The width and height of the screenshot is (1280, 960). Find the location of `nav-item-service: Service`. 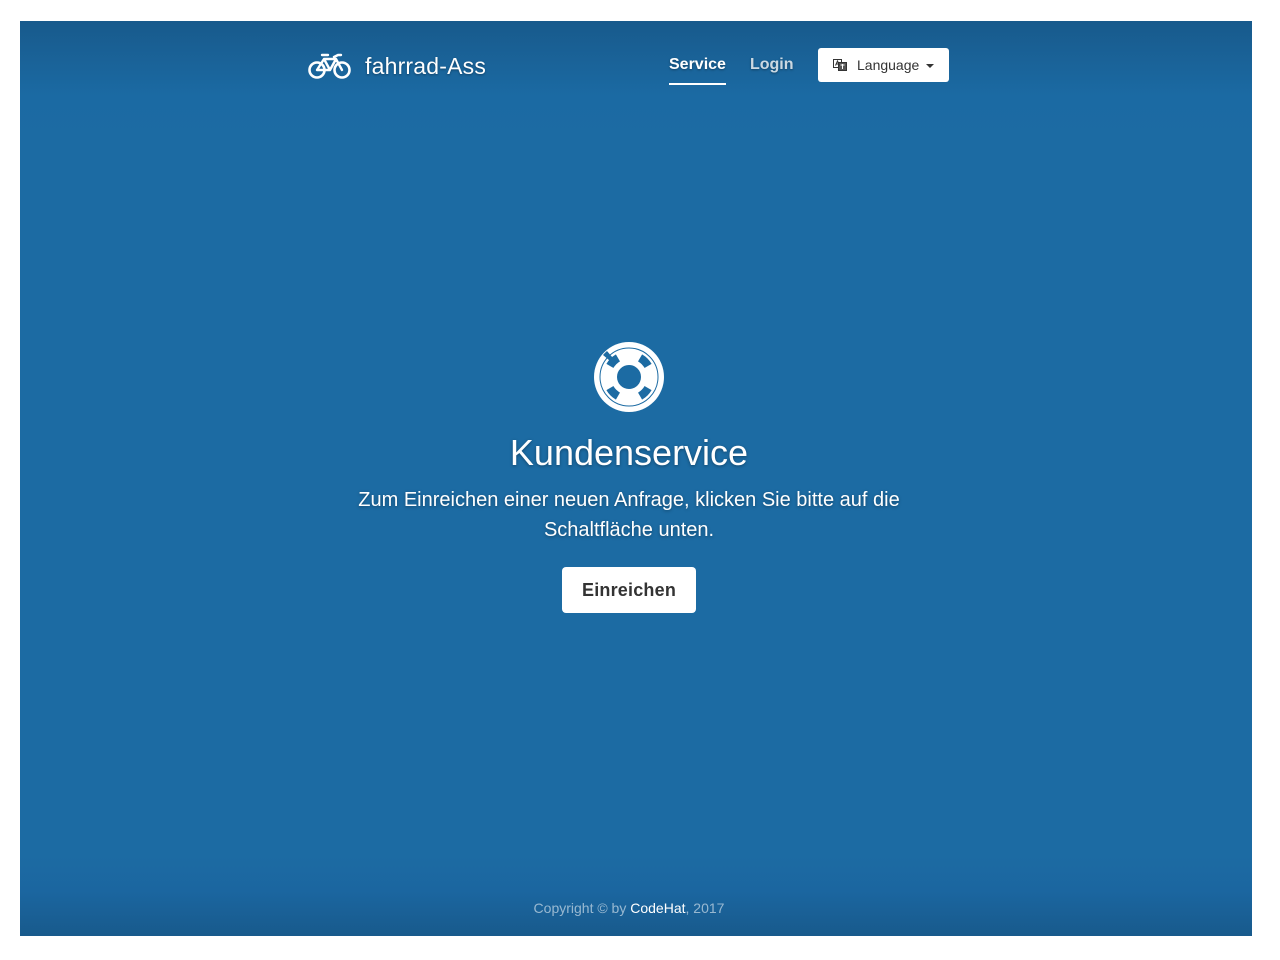

nav-item-service: Service is located at coordinates (697, 68).